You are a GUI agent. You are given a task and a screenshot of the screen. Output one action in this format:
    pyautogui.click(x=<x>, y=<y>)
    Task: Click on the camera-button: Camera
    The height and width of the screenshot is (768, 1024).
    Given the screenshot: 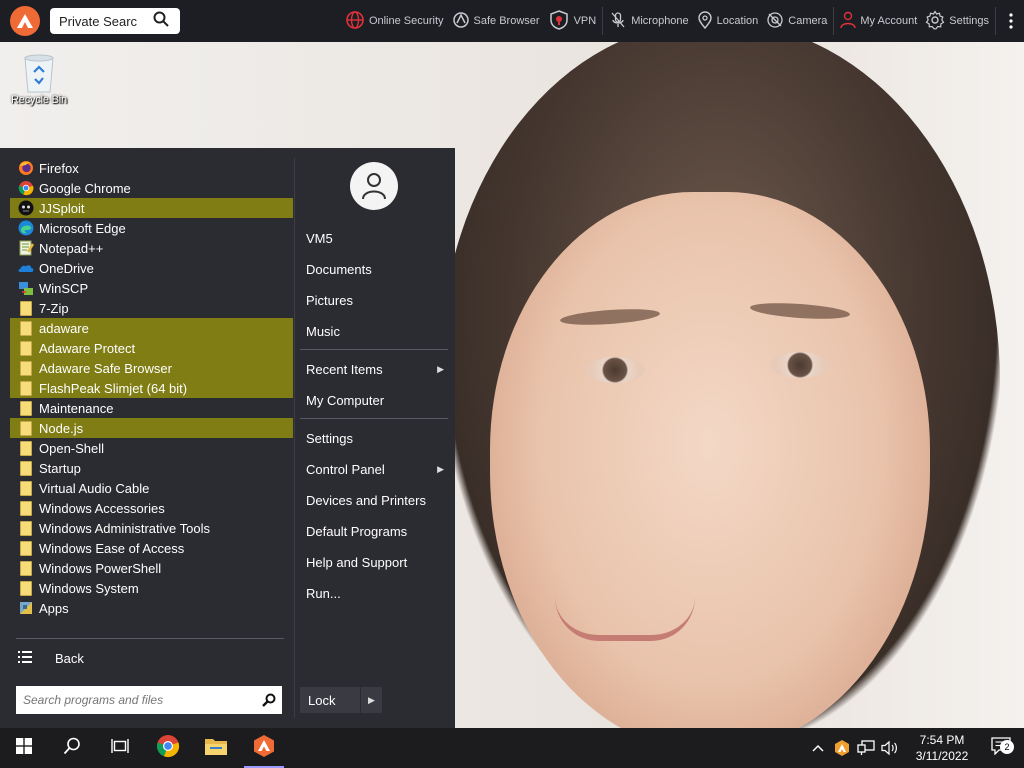 What is the action you would take?
    pyautogui.click(x=796, y=21)
    